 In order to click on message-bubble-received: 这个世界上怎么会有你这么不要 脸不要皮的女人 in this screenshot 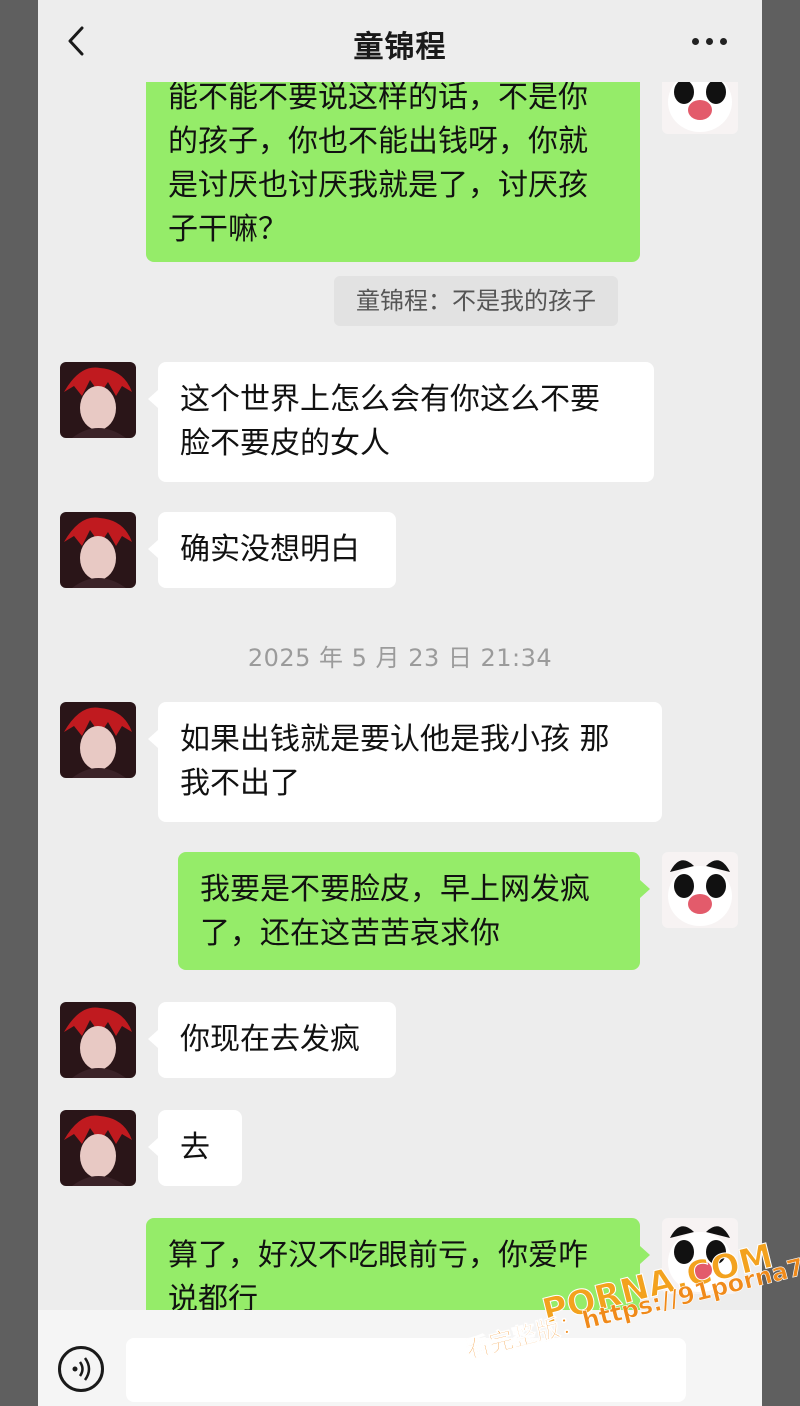, I will do `click(406, 422)`.